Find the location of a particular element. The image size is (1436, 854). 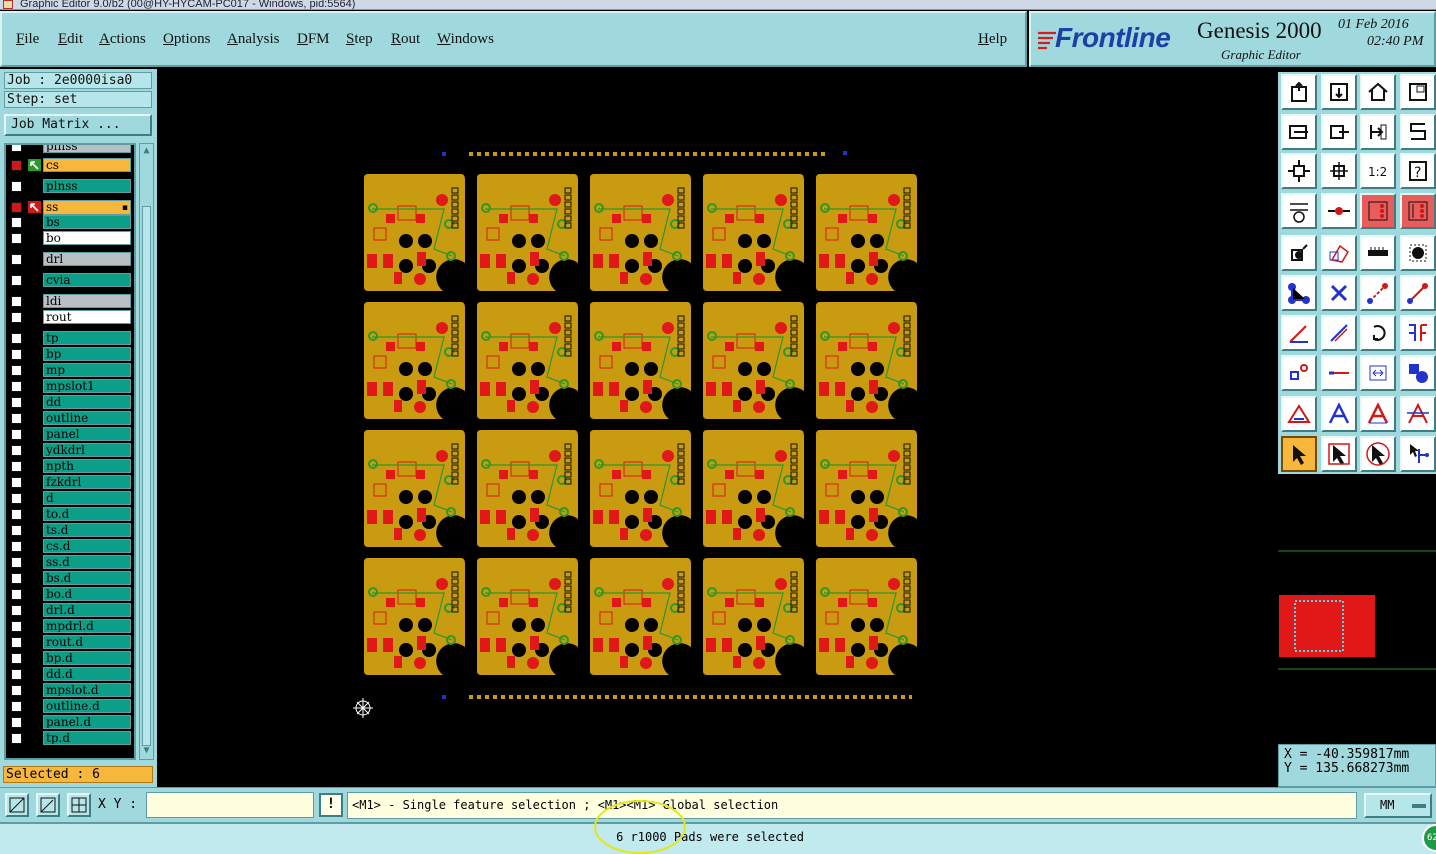

layer-name: tp is located at coordinates (87, 338).